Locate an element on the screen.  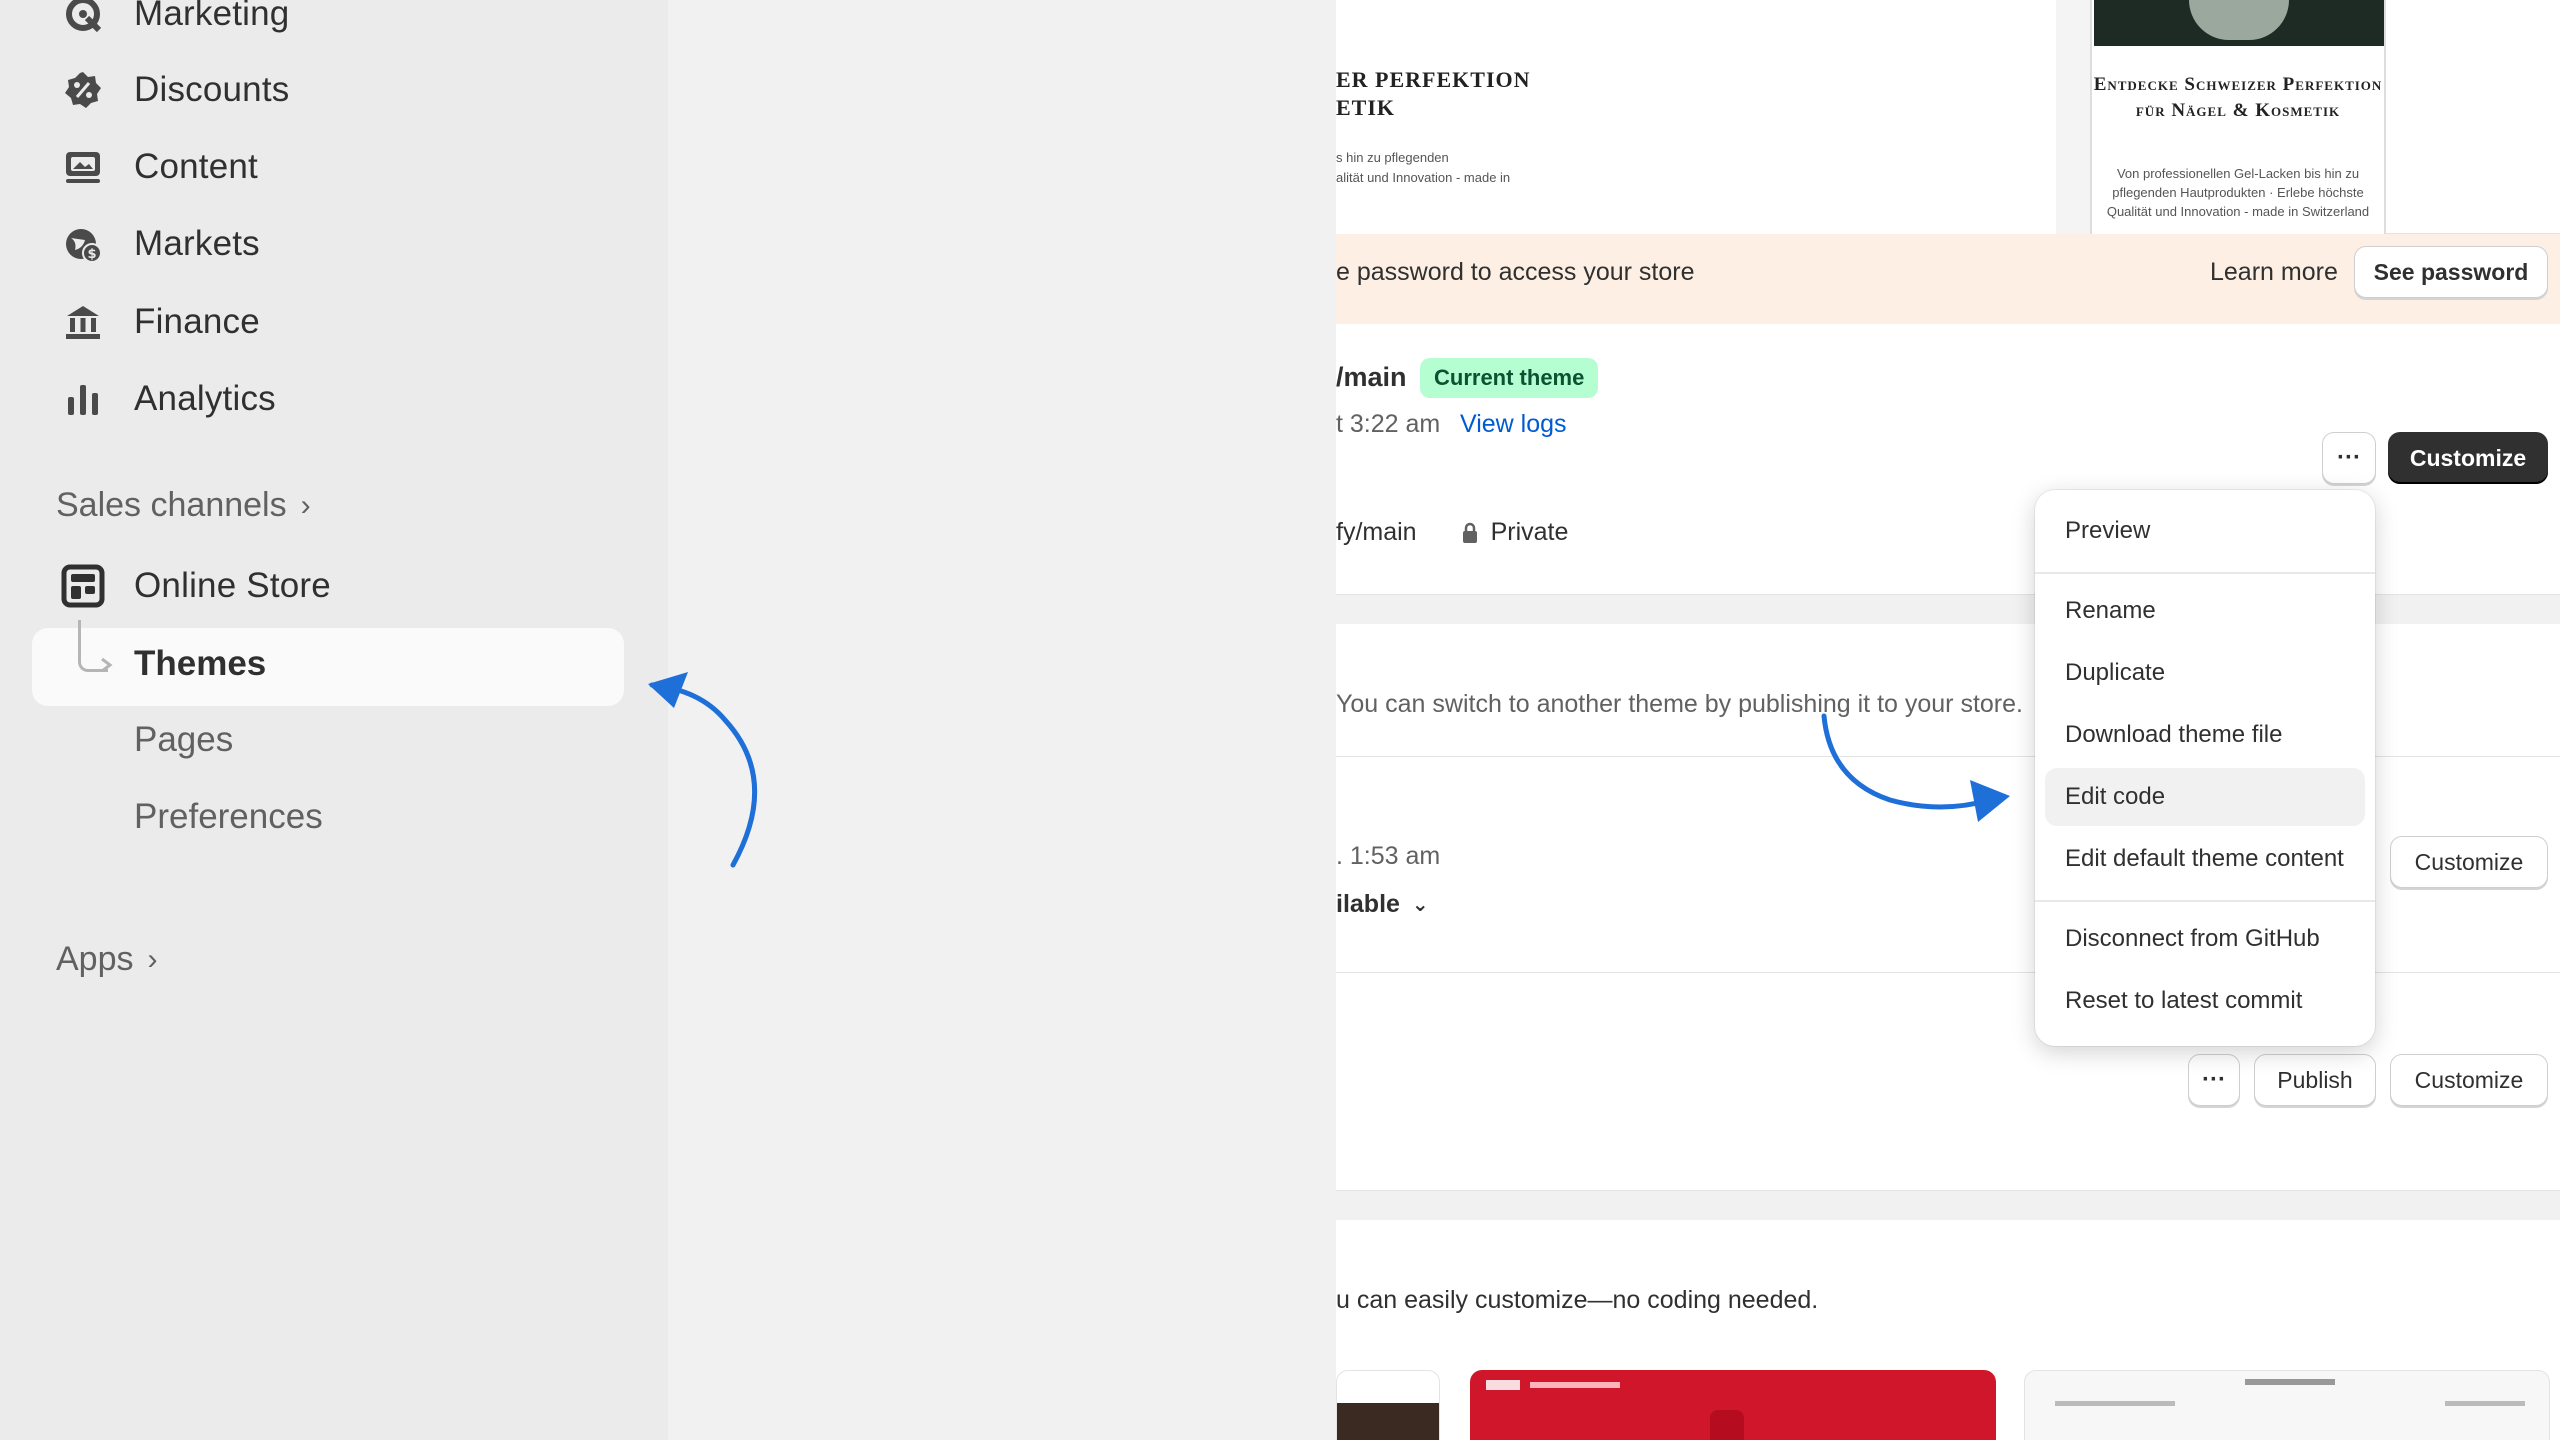
sidebar-item-finance: Finance is located at coordinates (160, 322).